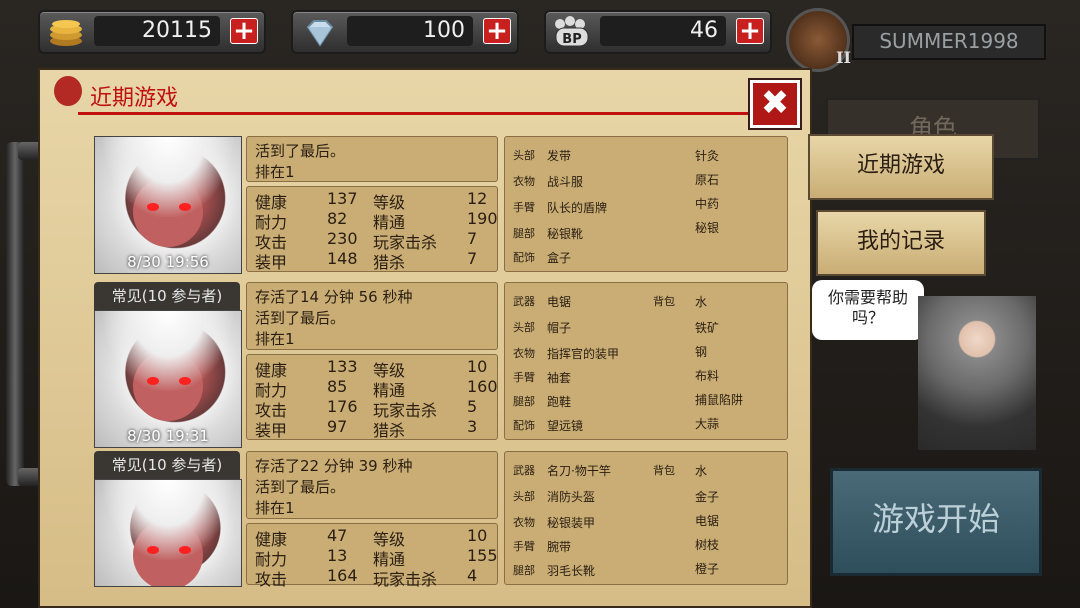  Describe the element at coordinates (168, 379) in the screenshot. I see `character-portrait: 8/30 19:31` at that location.